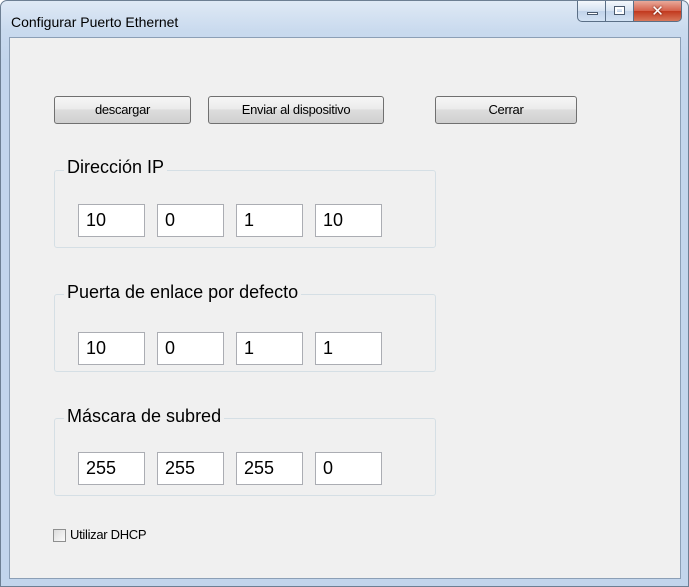 This screenshot has height=587, width=689. What do you see at coordinates (348, 468) in the screenshot?
I see `subnet-octet-4-input: 0` at bounding box center [348, 468].